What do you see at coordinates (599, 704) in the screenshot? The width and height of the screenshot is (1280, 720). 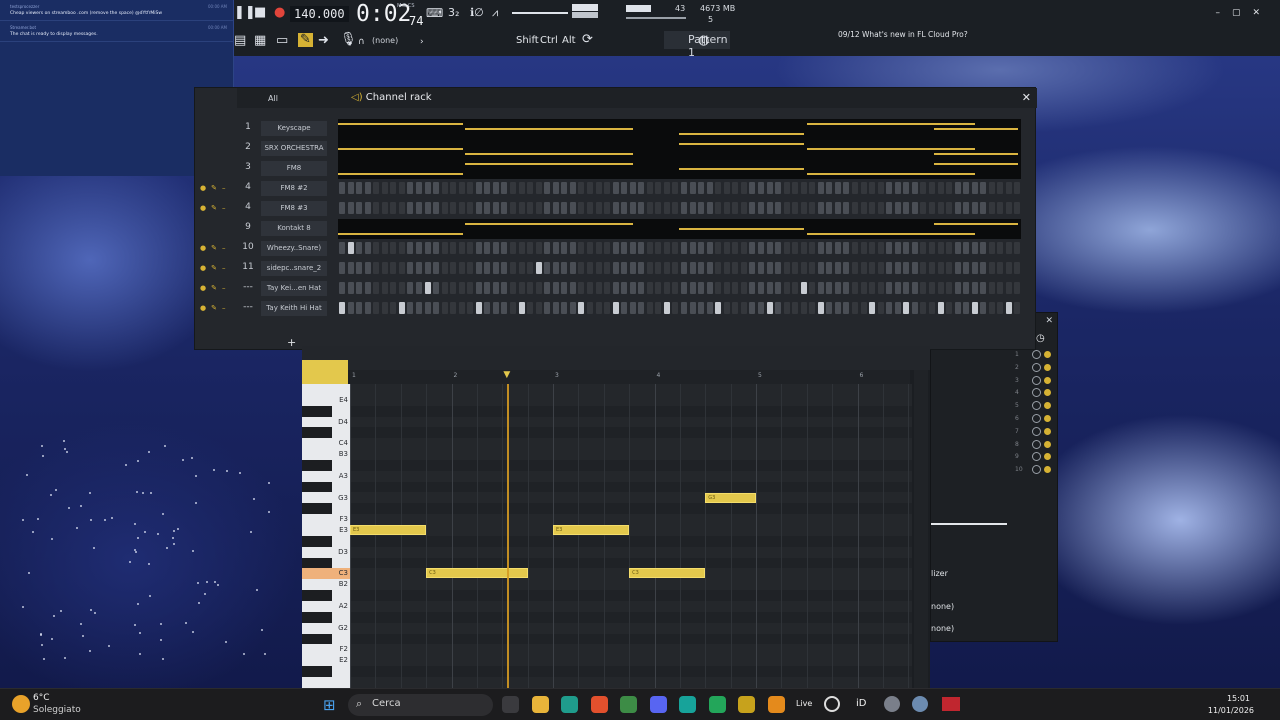 I see `brave-icon` at bounding box center [599, 704].